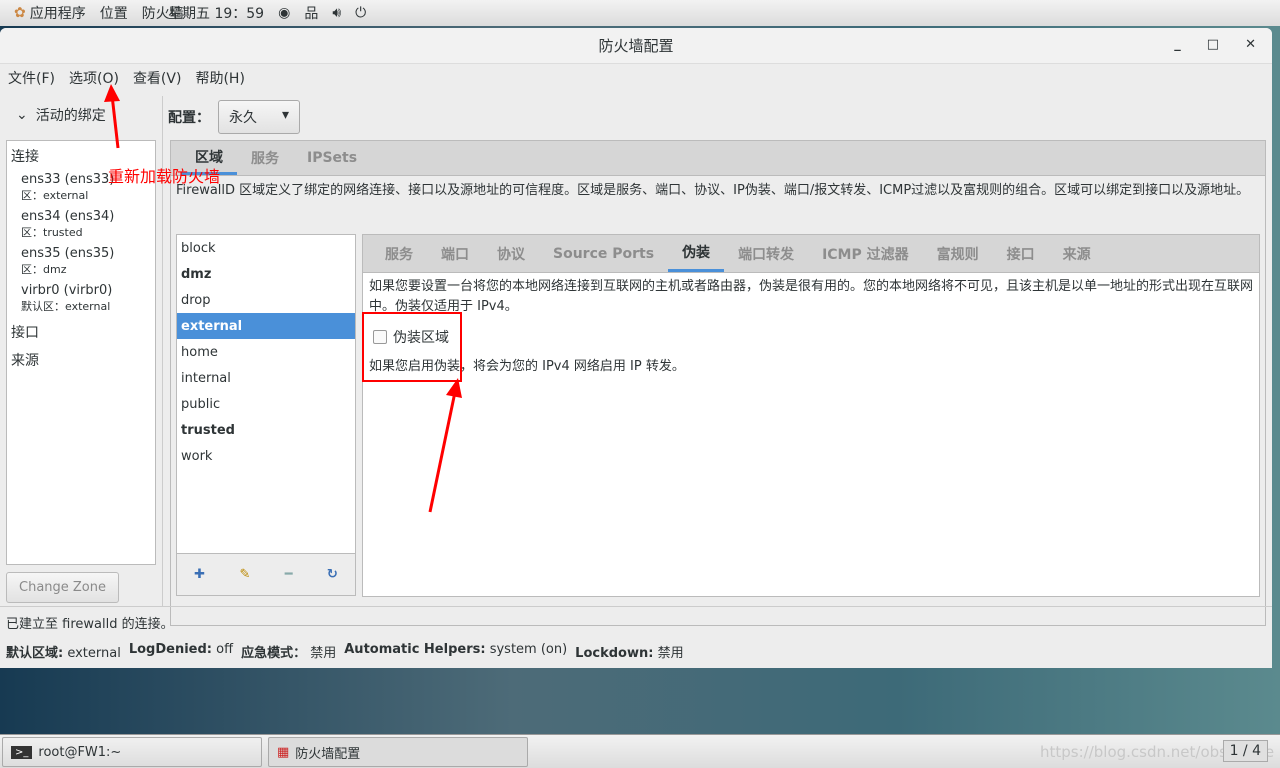 This screenshot has width=1280, height=768. What do you see at coordinates (283, 752) in the screenshot?
I see `firewall-icon: ▦` at bounding box center [283, 752].